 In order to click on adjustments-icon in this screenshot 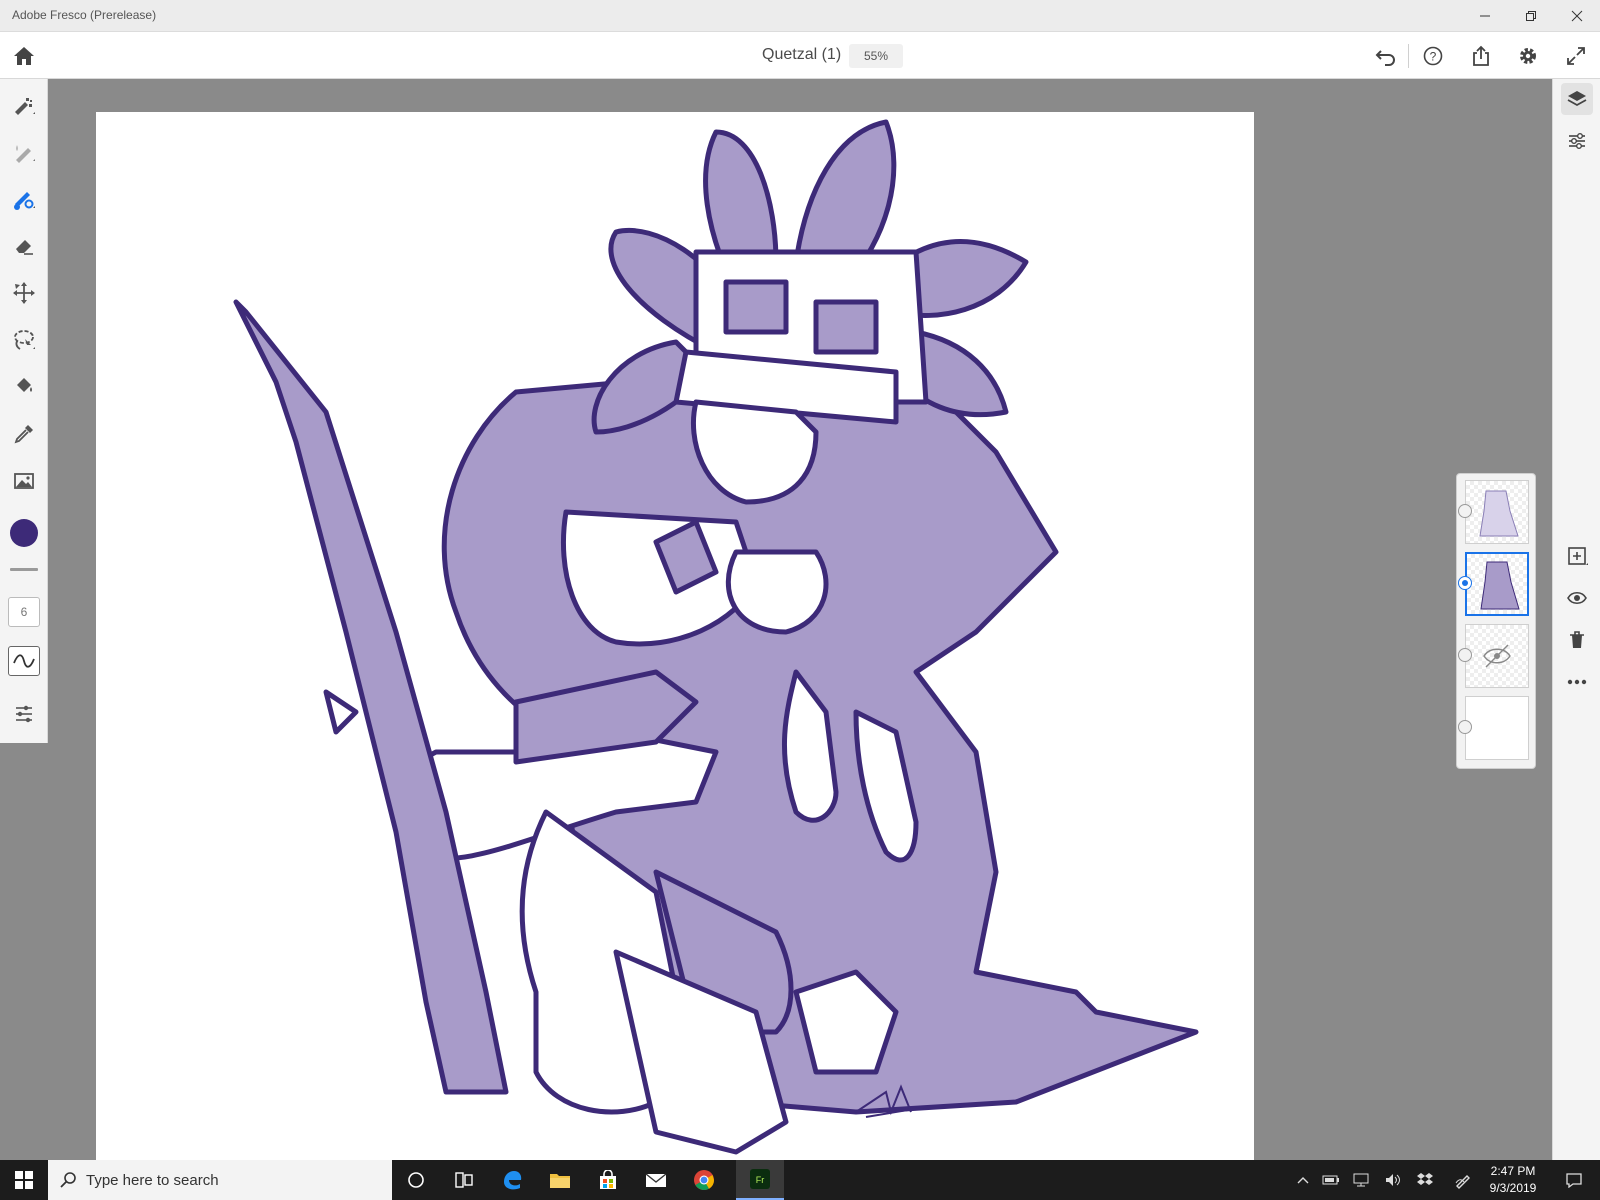, I will do `click(1577, 141)`.